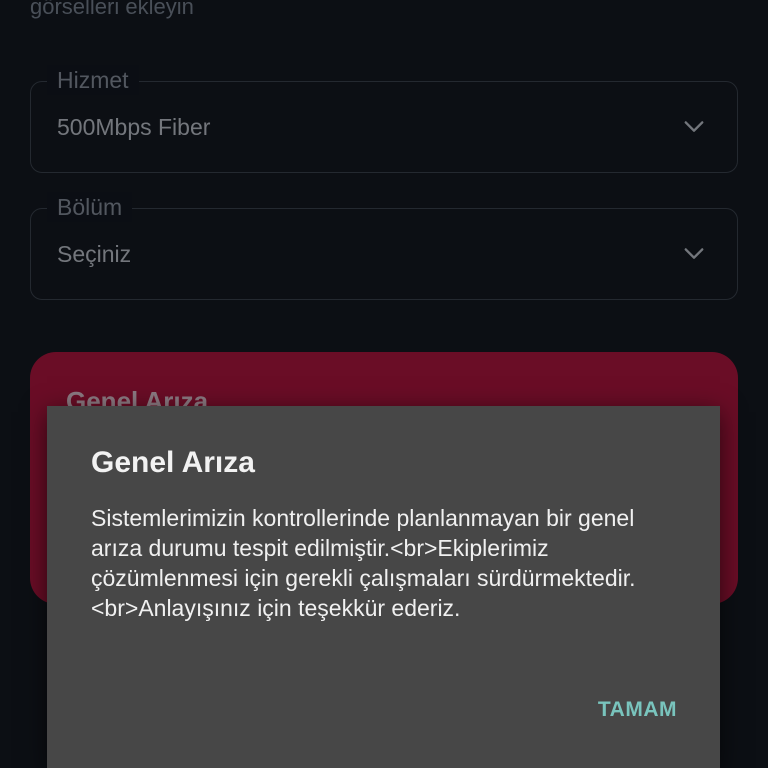  What do you see at coordinates (134, 127) in the screenshot?
I see `service-value: 500Mbps Fiber` at bounding box center [134, 127].